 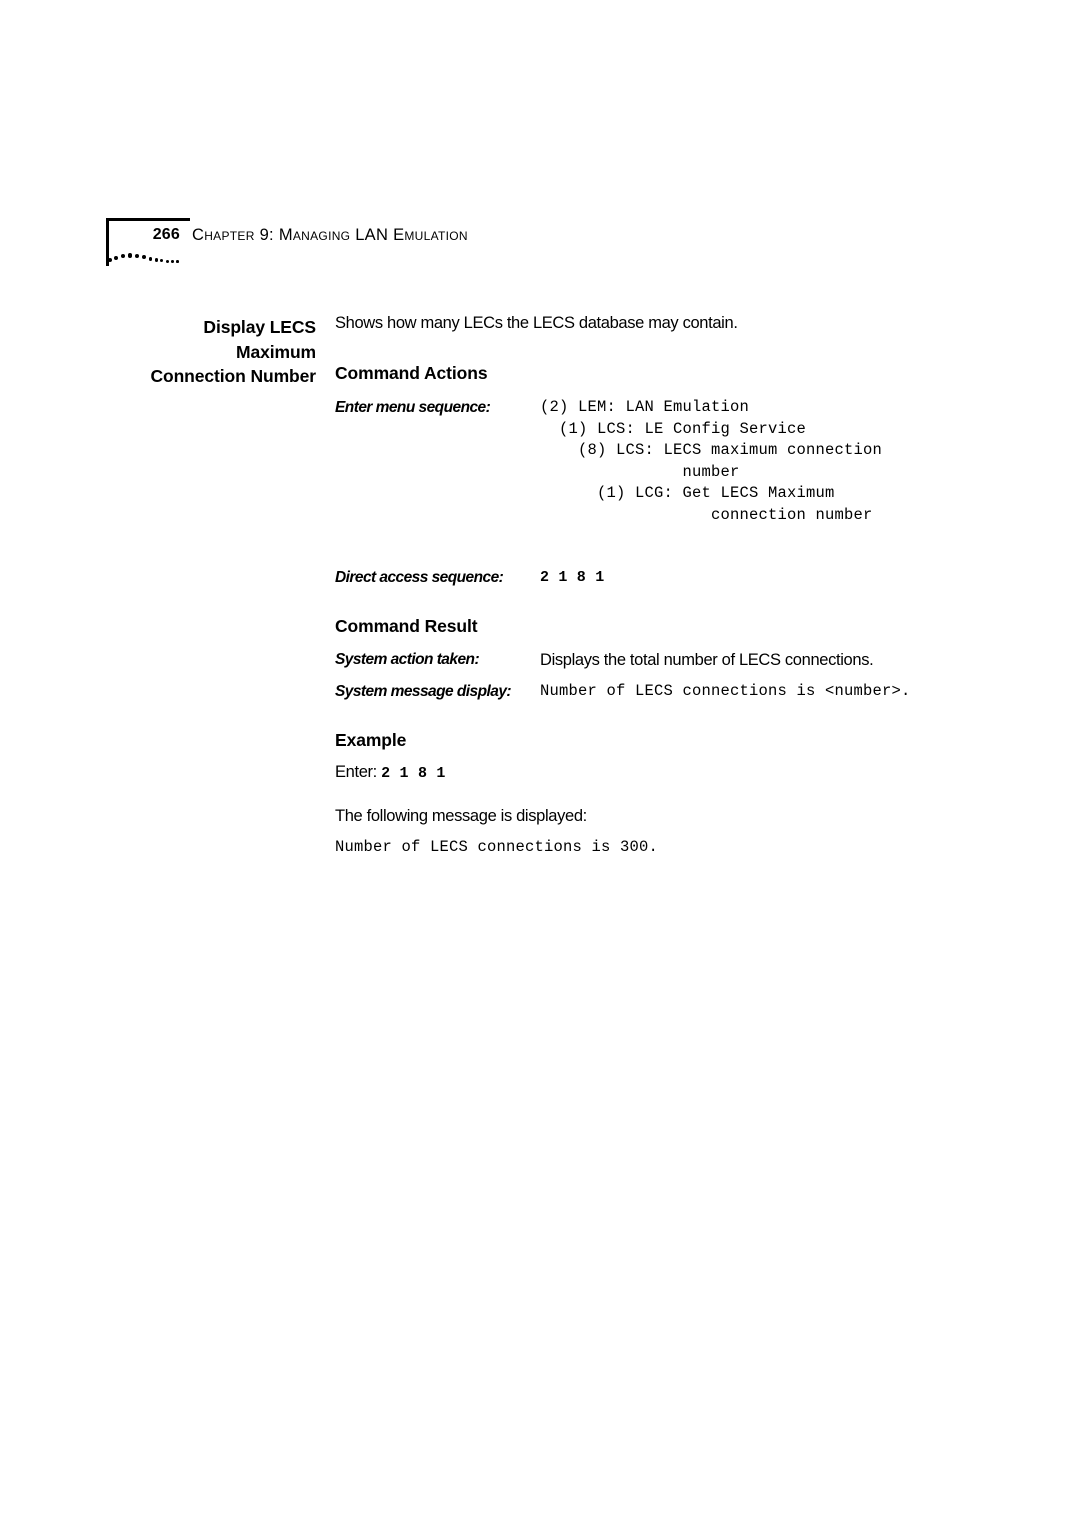 What do you see at coordinates (413, 407) in the screenshot?
I see `enter-menu-sequence-label: Enter menu sequence:` at bounding box center [413, 407].